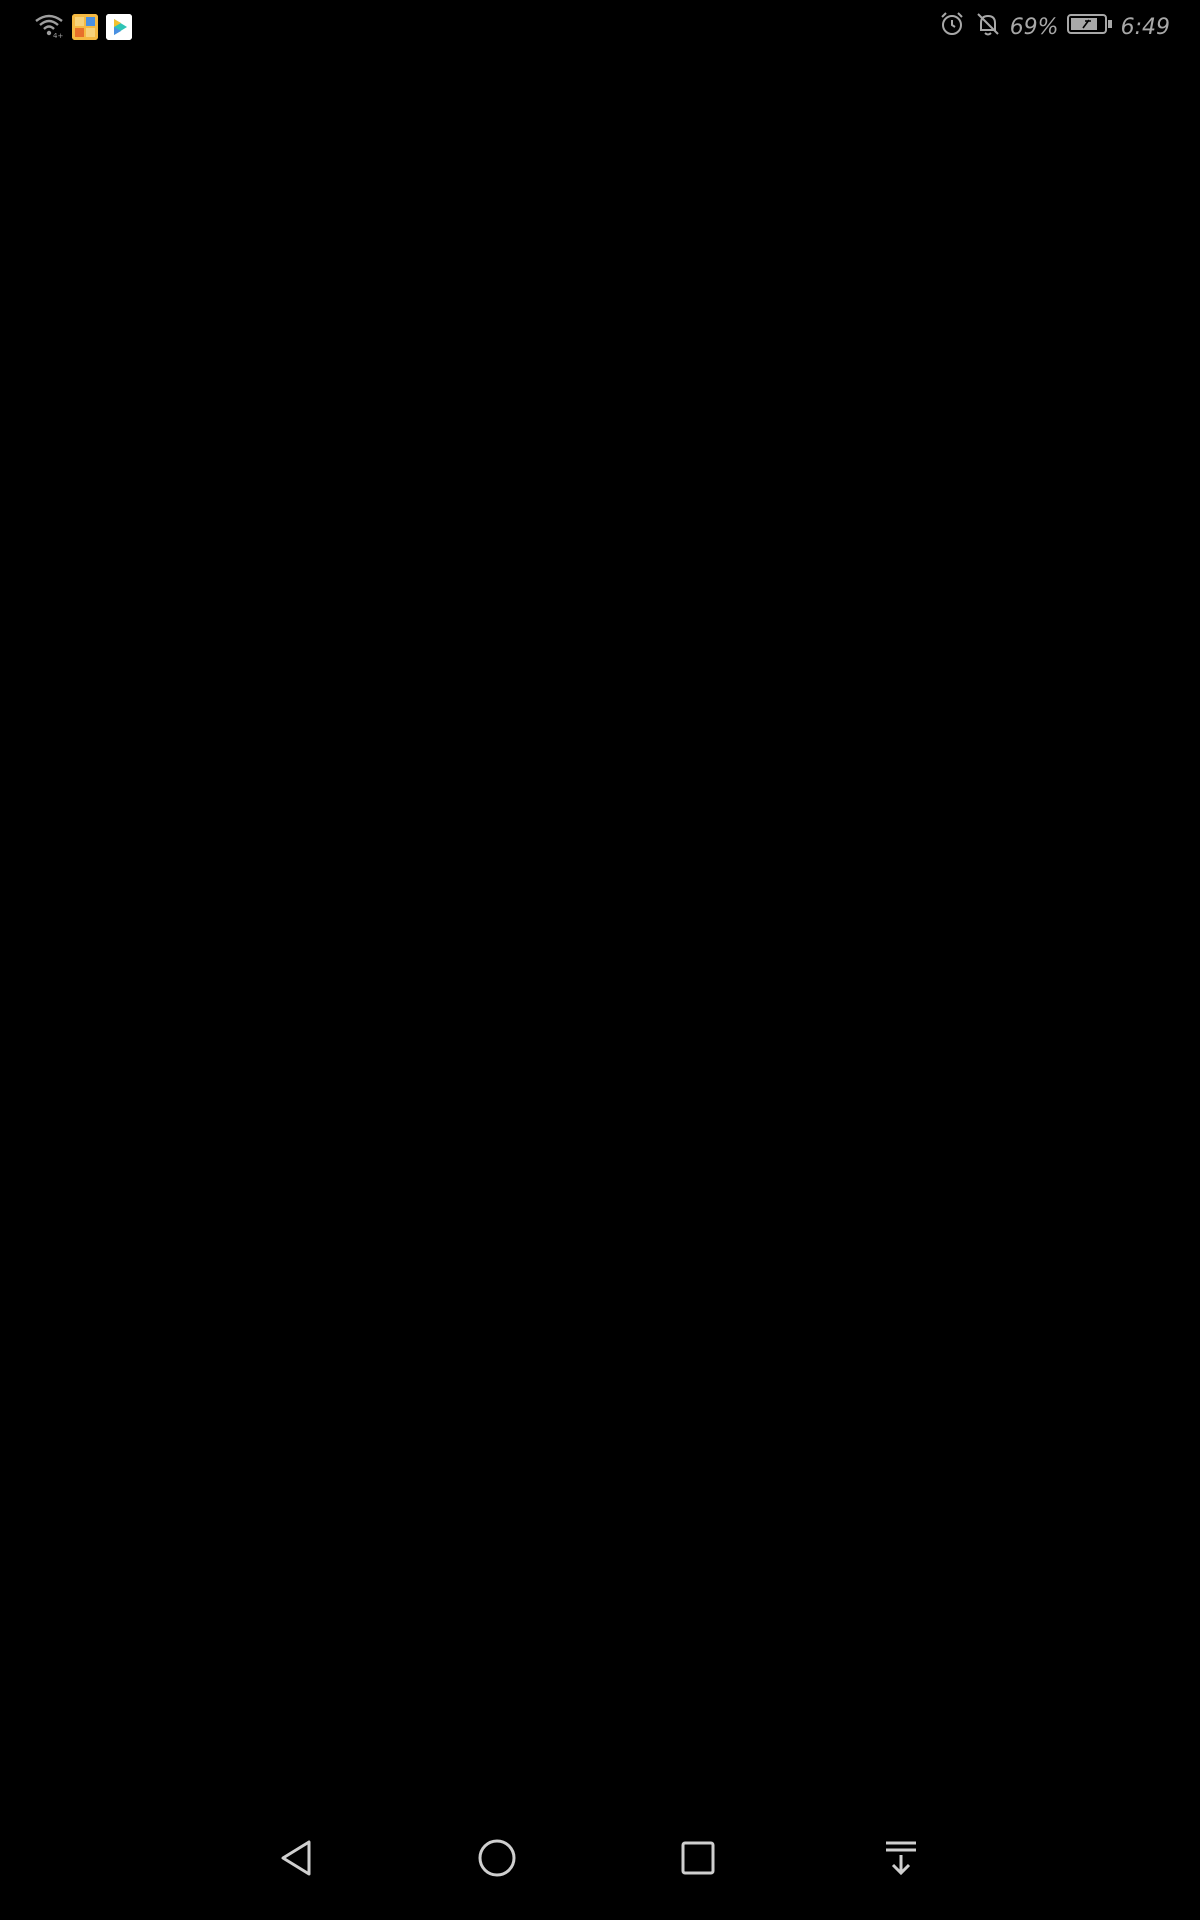 The height and width of the screenshot is (1920, 1200). I want to click on notification-pulldown-icon, so click(901, 1860).